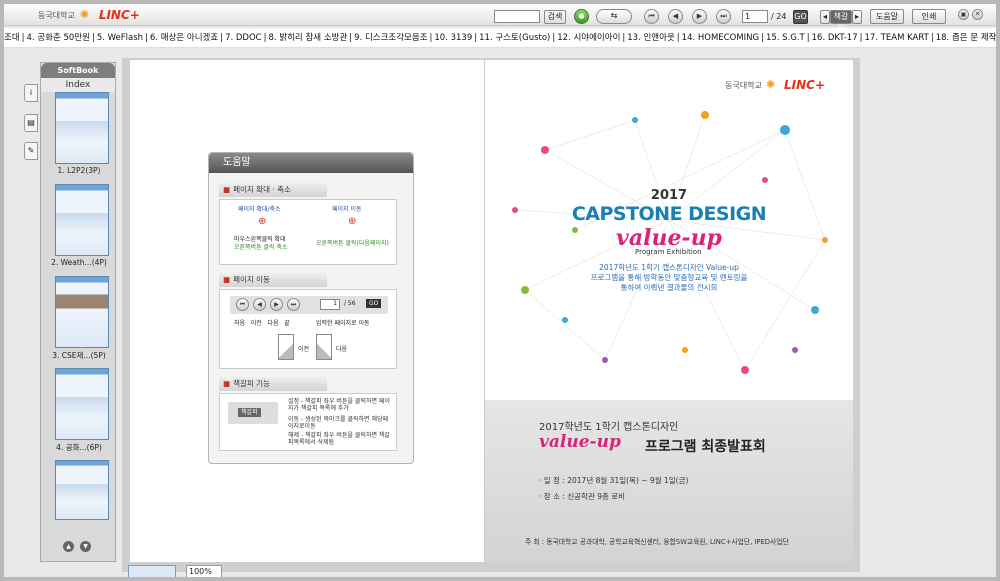 Image resolution: width=1000 pixels, height=581 pixels. I want to click on help-button: 도움말, so click(887, 16).